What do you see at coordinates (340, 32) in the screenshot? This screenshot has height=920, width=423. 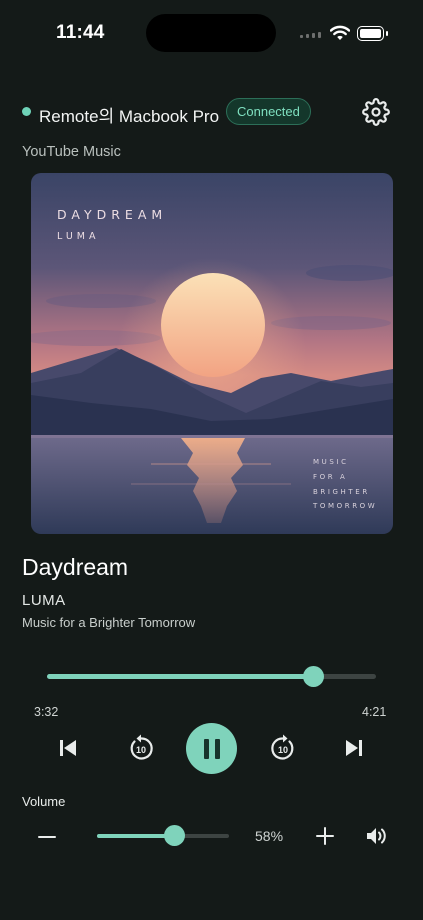 I see `wifi-icon` at bounding box center [340, 32].